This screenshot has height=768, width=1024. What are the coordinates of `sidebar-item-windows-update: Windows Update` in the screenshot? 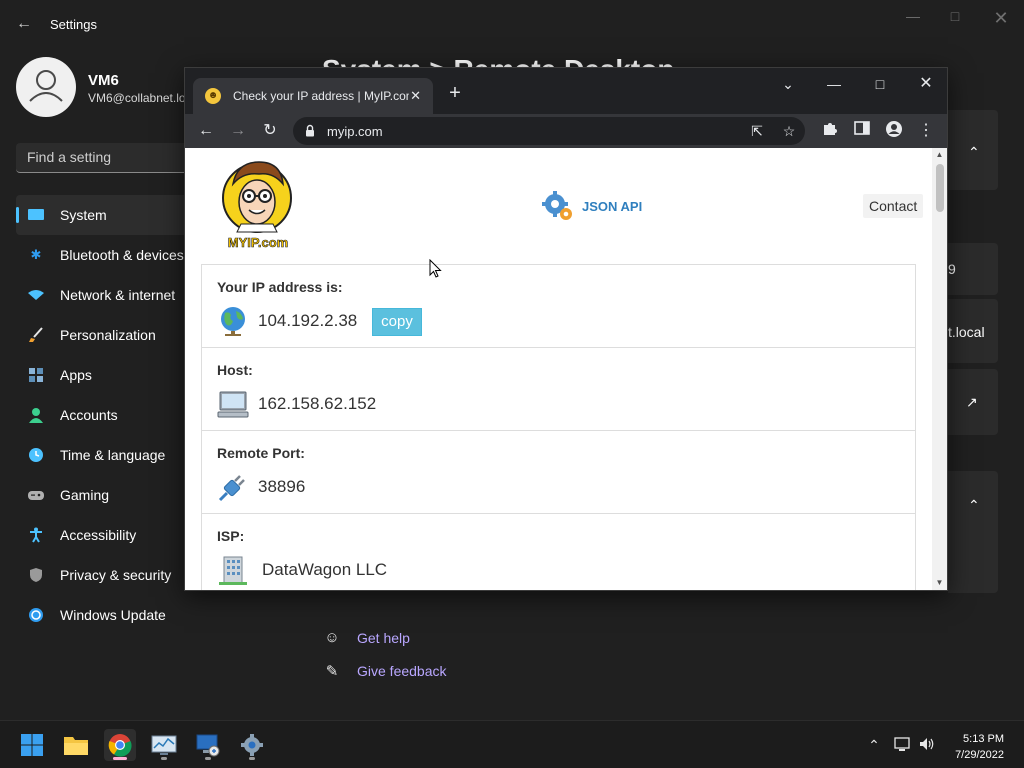 It's located at (106, 615).